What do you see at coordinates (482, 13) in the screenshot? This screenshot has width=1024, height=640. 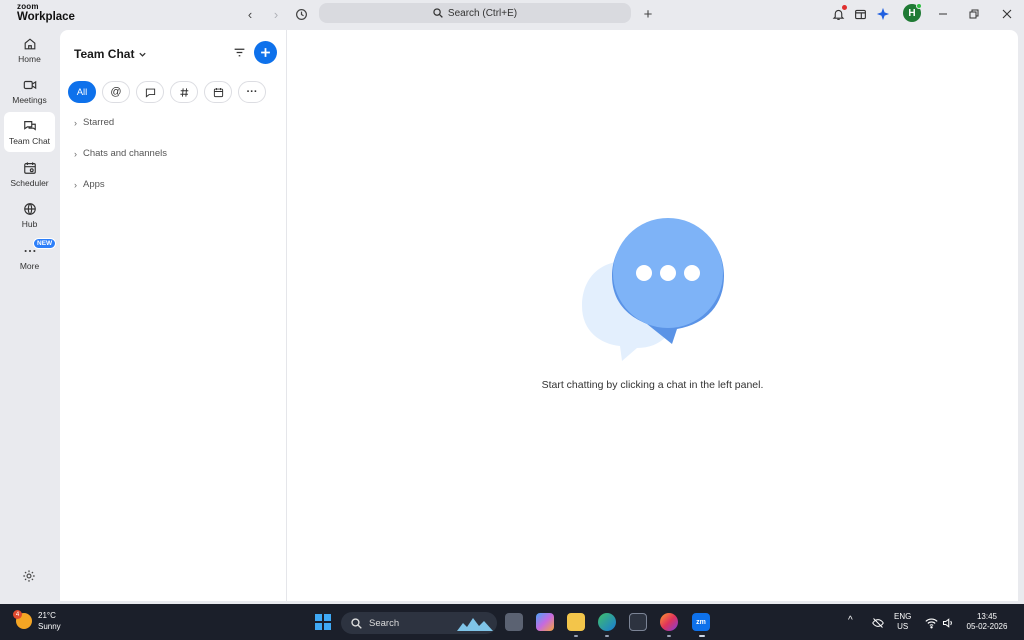 I see `search-bar-label: Search (Ctrl+E)` at bounding box center [482, 13].